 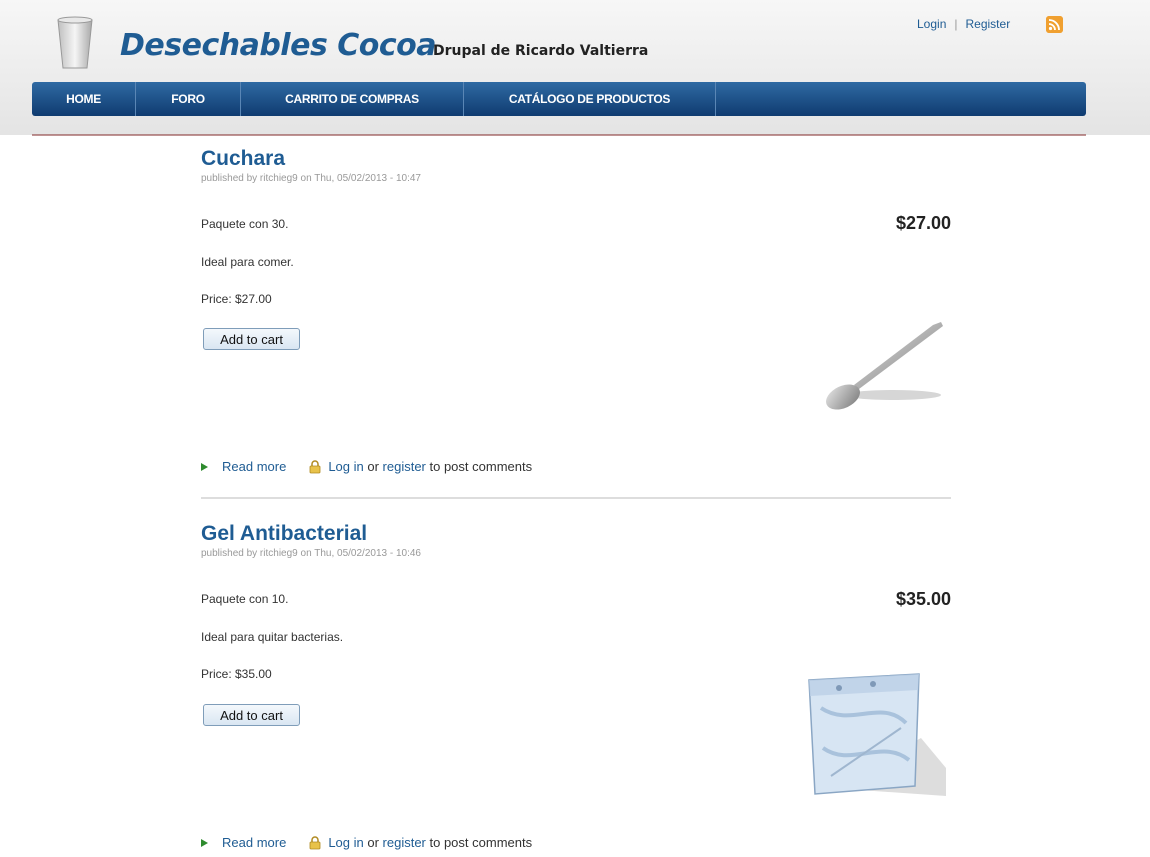 I want to click on product-price-line: Price: $35.00, so click(x=236, y=674).